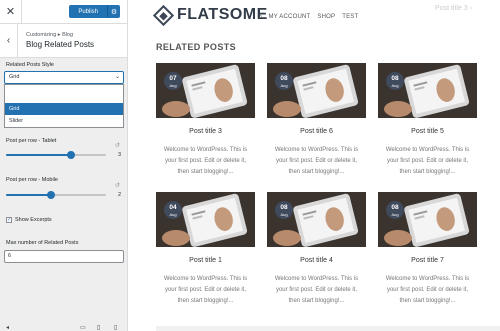  What do you see at coordinates (64, 121) in the screenshot?
I see `option-slider: Slider` at bounding box center [64, 121].